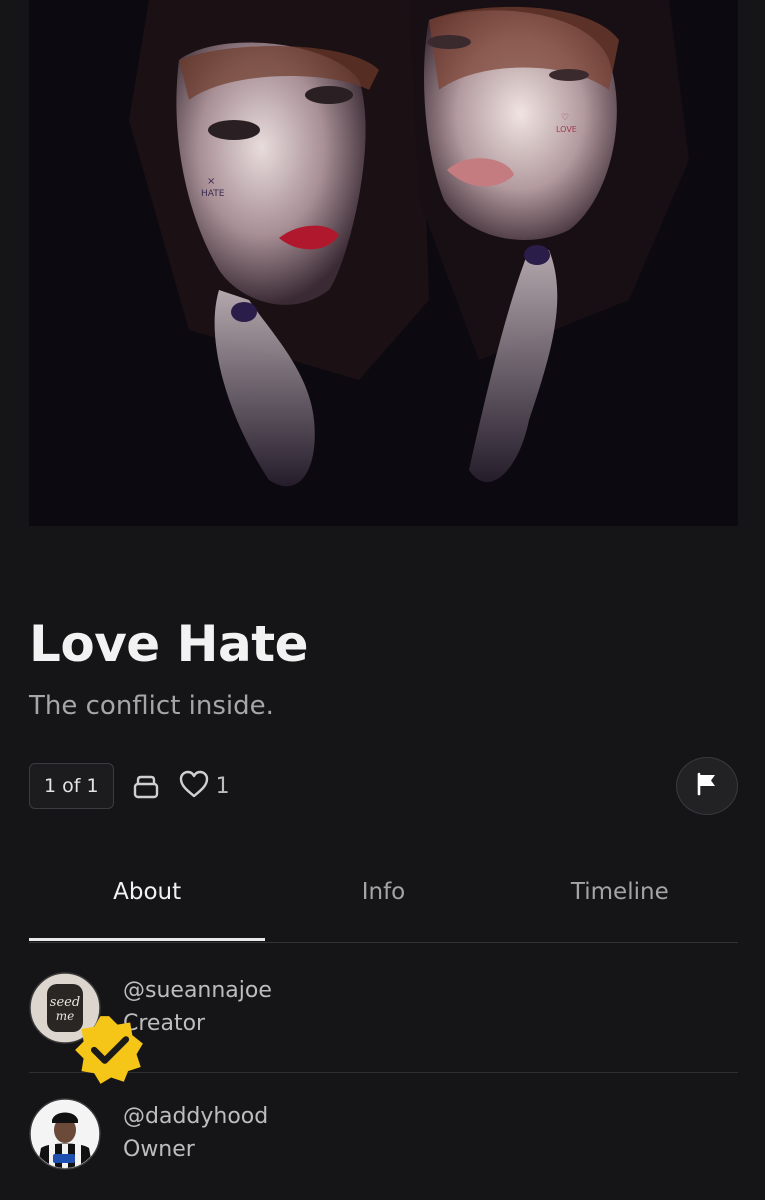  What do you see at coordinates (71, 786) in the screenshot?
I see `edition-badge: 1 of 1` at bounding box center [71, 786].